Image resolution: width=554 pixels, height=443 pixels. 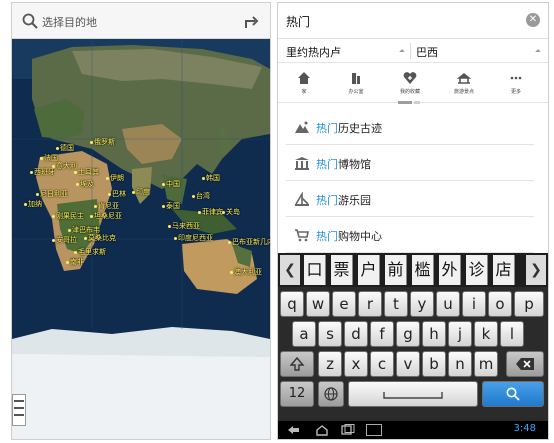 What do you see at coordinates (356, 78) in the screenshot?
I see `office-icon` at bounding box center [356, 78].